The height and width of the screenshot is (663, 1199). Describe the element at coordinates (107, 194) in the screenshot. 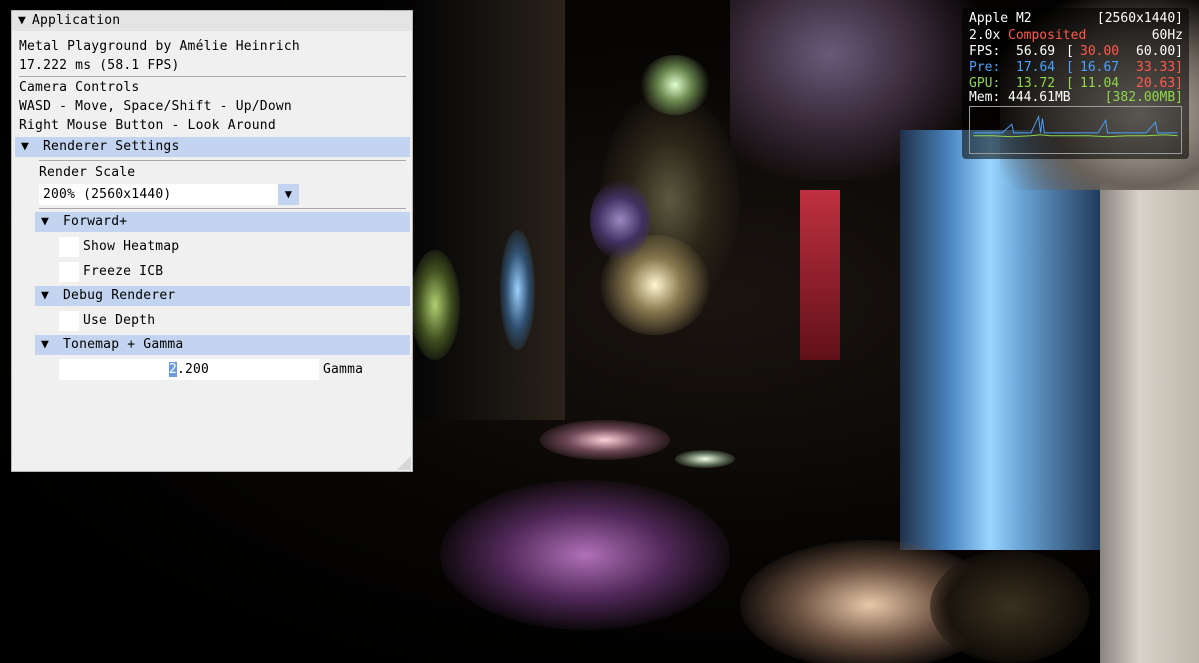

I see `render-scale-value: 200% (2560x1440)` at that location.